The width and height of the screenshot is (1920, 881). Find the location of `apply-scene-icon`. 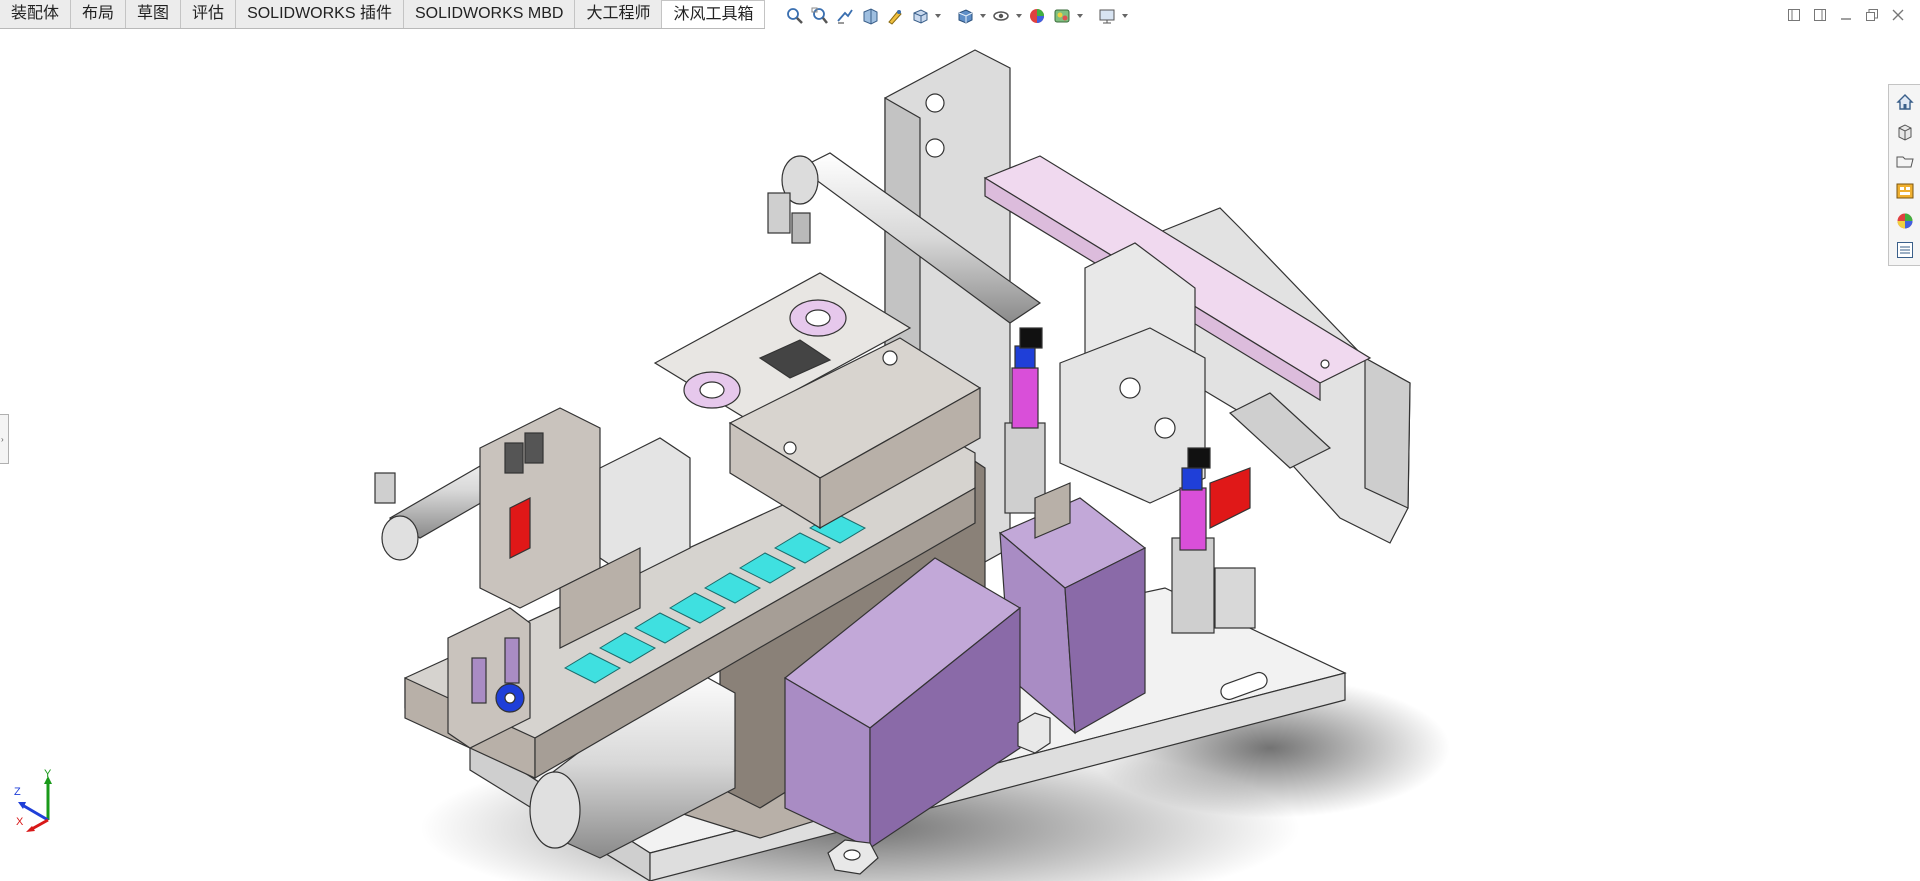

apply-scene-icon is located at coordinates (1062, 16).